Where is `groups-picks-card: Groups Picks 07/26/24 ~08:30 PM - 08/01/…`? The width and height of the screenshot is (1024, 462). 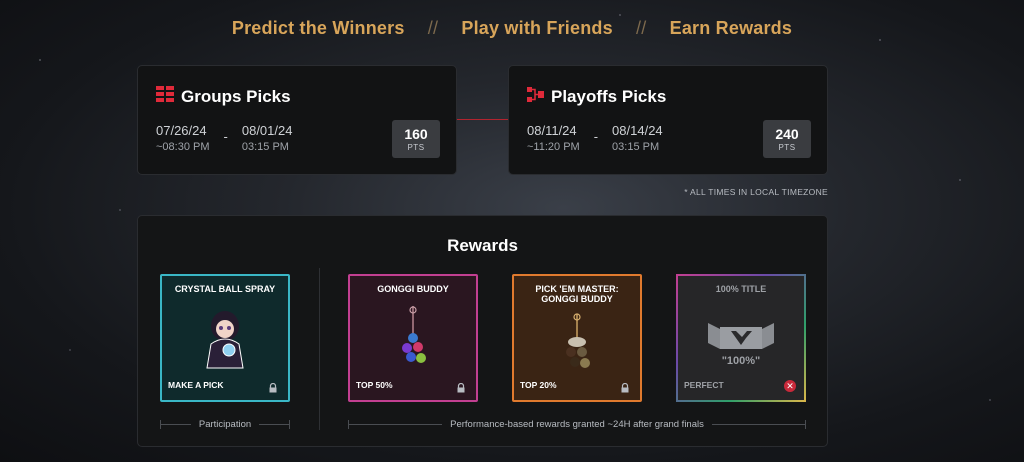 groups-picks-card: Groups Picks 07/26/24 ~08:30 PM - 08/01/… is located at coordinates (297, 120).